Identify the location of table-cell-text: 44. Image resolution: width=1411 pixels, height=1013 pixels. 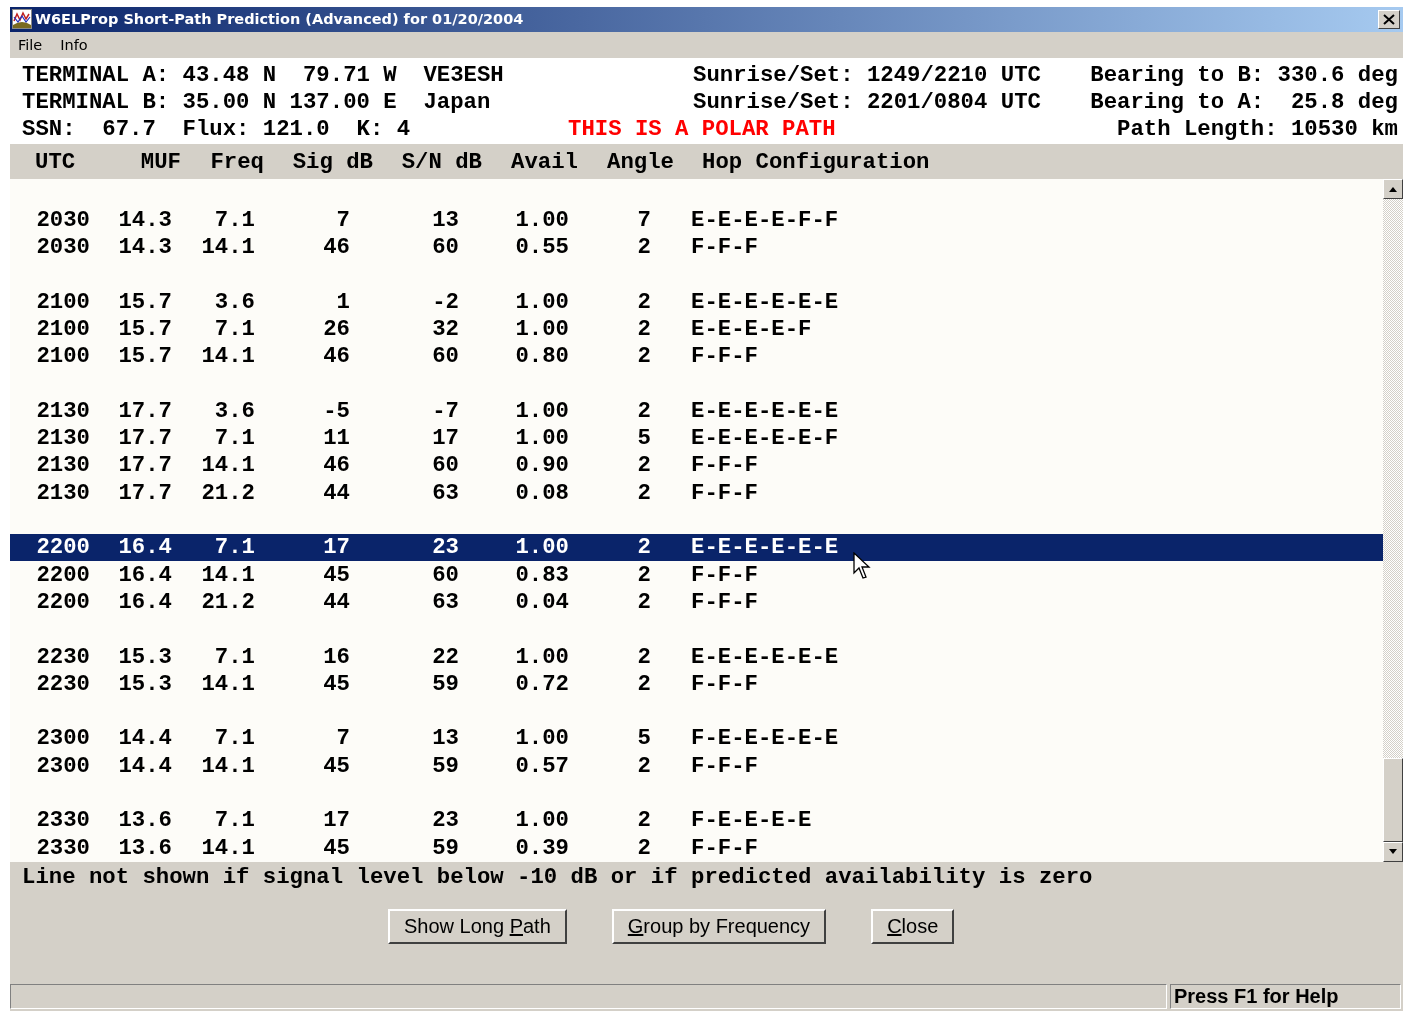
(336, 492).